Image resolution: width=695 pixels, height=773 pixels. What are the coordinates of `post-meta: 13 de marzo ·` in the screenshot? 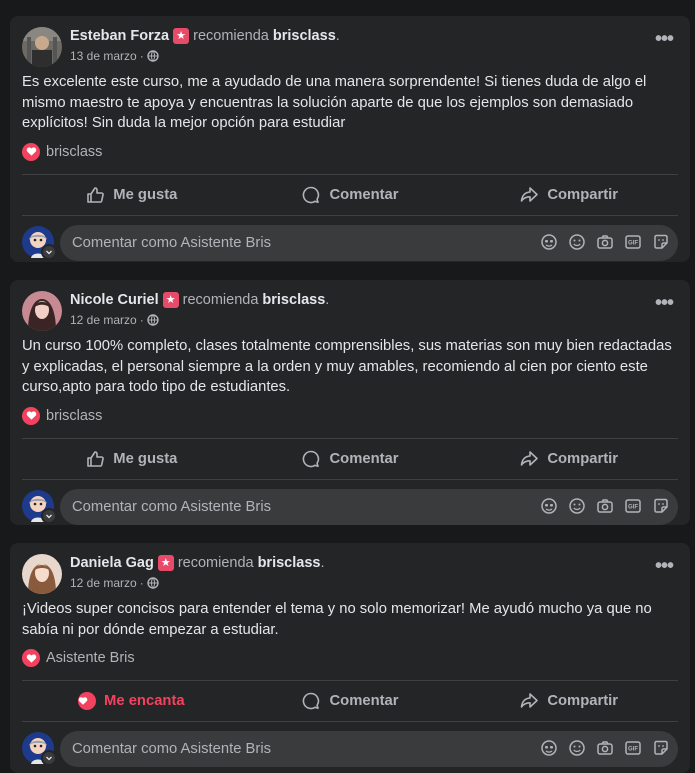 It's located at (114, 56).